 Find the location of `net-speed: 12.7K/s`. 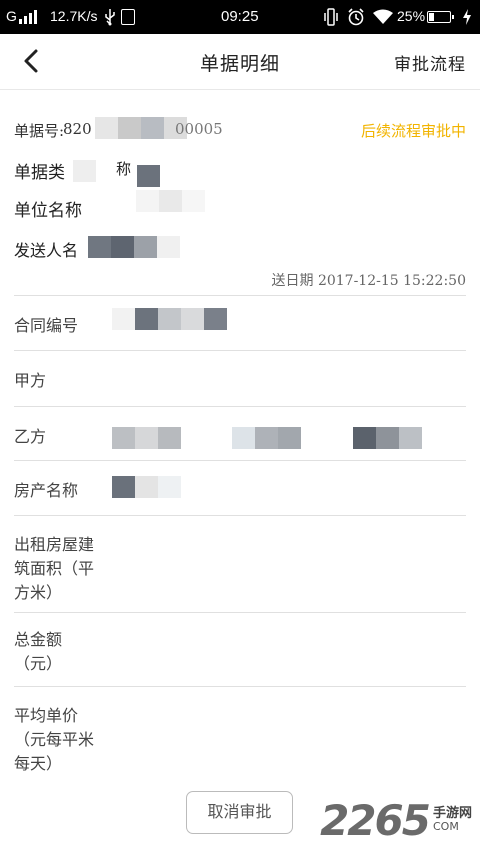

net-speed: 12.7K/s is located at coordinates (74, 16).